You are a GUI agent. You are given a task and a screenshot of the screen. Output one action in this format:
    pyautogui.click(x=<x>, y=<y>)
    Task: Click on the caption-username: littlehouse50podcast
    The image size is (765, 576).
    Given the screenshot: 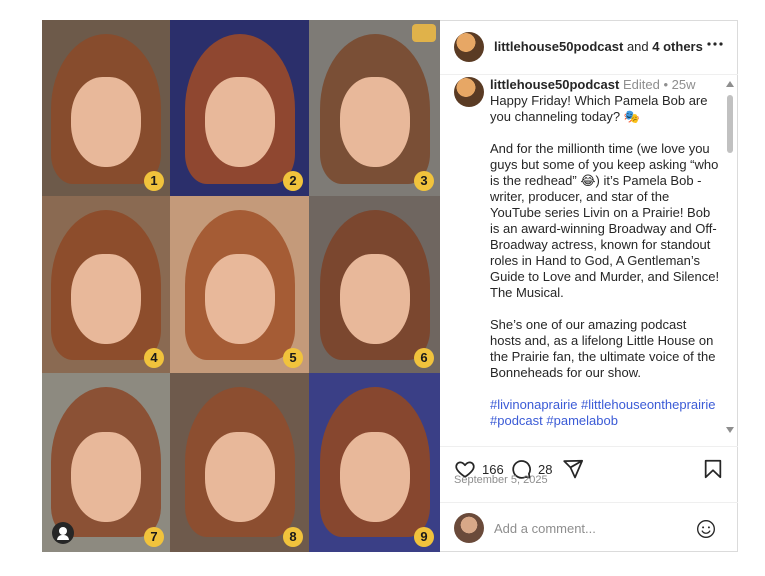 What is the action you would take?
    pyautogui.click(x=554, y=84)
    